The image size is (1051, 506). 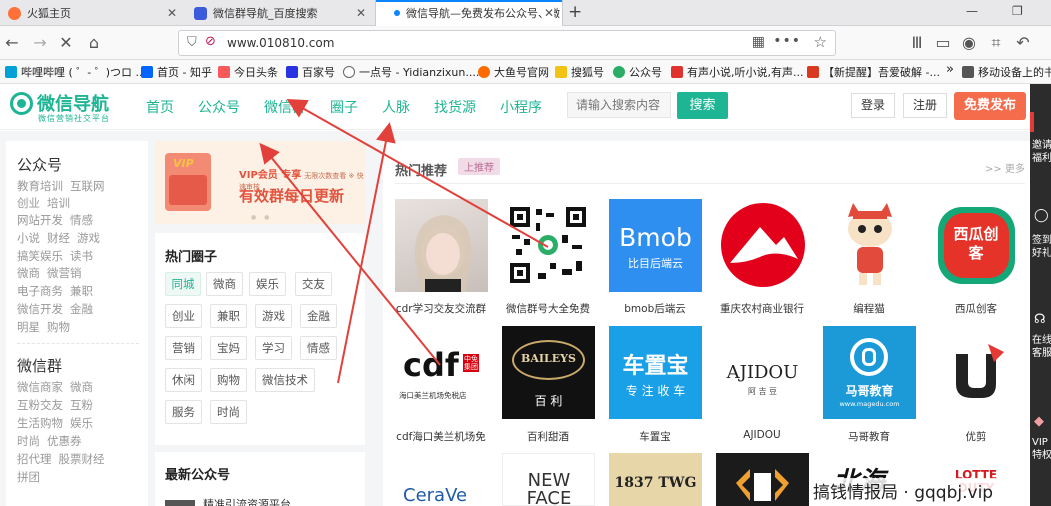 What do you see at coordinates (260, 182) in the screenshot?
I see `vip-banner: VIP会员 专享无限次数查看 ※ 快速审核 有效群每日更新 ● ●` at bounding box center [260, 182].